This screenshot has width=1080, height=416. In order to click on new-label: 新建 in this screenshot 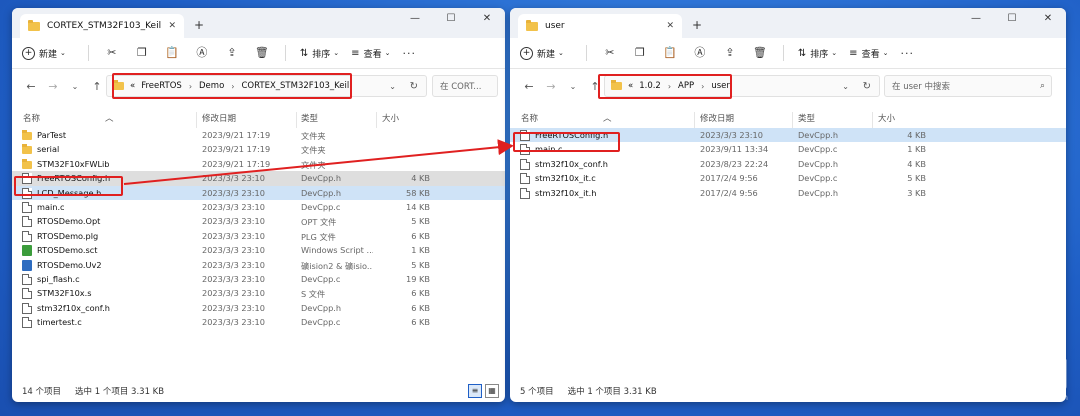, I will do `click(48, 54)`.